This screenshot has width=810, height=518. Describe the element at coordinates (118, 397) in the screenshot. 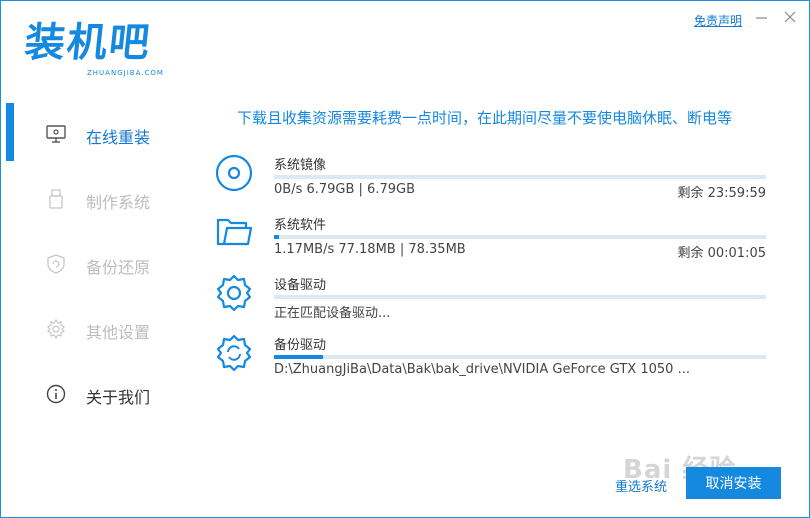

I see `sidebar-item-label: 关于我们` at that location.